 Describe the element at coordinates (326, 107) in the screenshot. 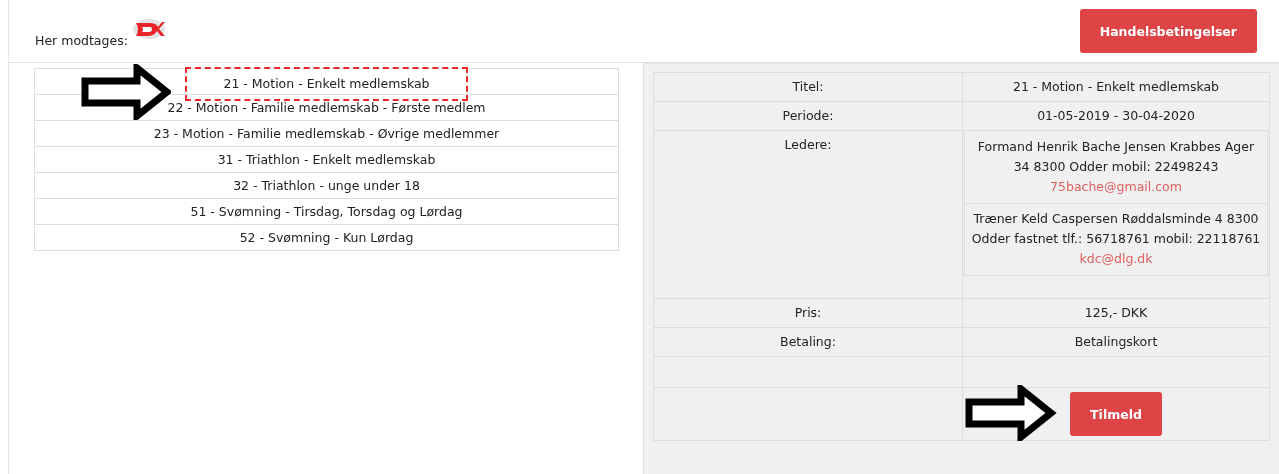

I see `membership-item: 22 - Motion - Familie medlemskab - Første medlem` at that location.